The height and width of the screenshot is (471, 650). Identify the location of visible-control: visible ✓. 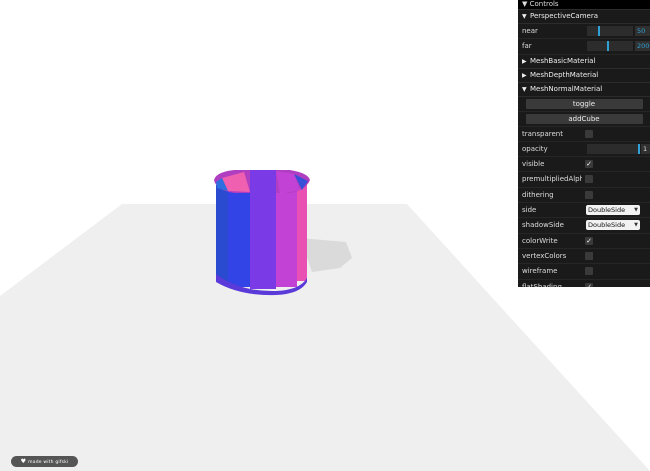
(584, 165).